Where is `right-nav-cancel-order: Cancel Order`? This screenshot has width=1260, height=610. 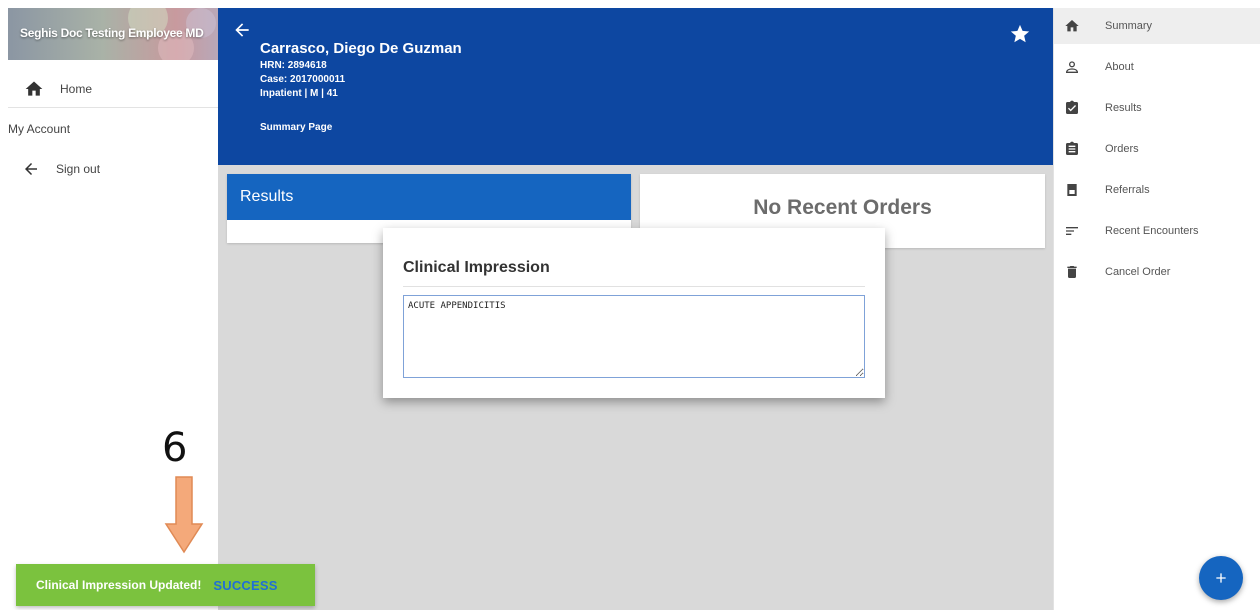
right-nav-cancel-order: Cancel Order is located at coordinates (1157, 272).